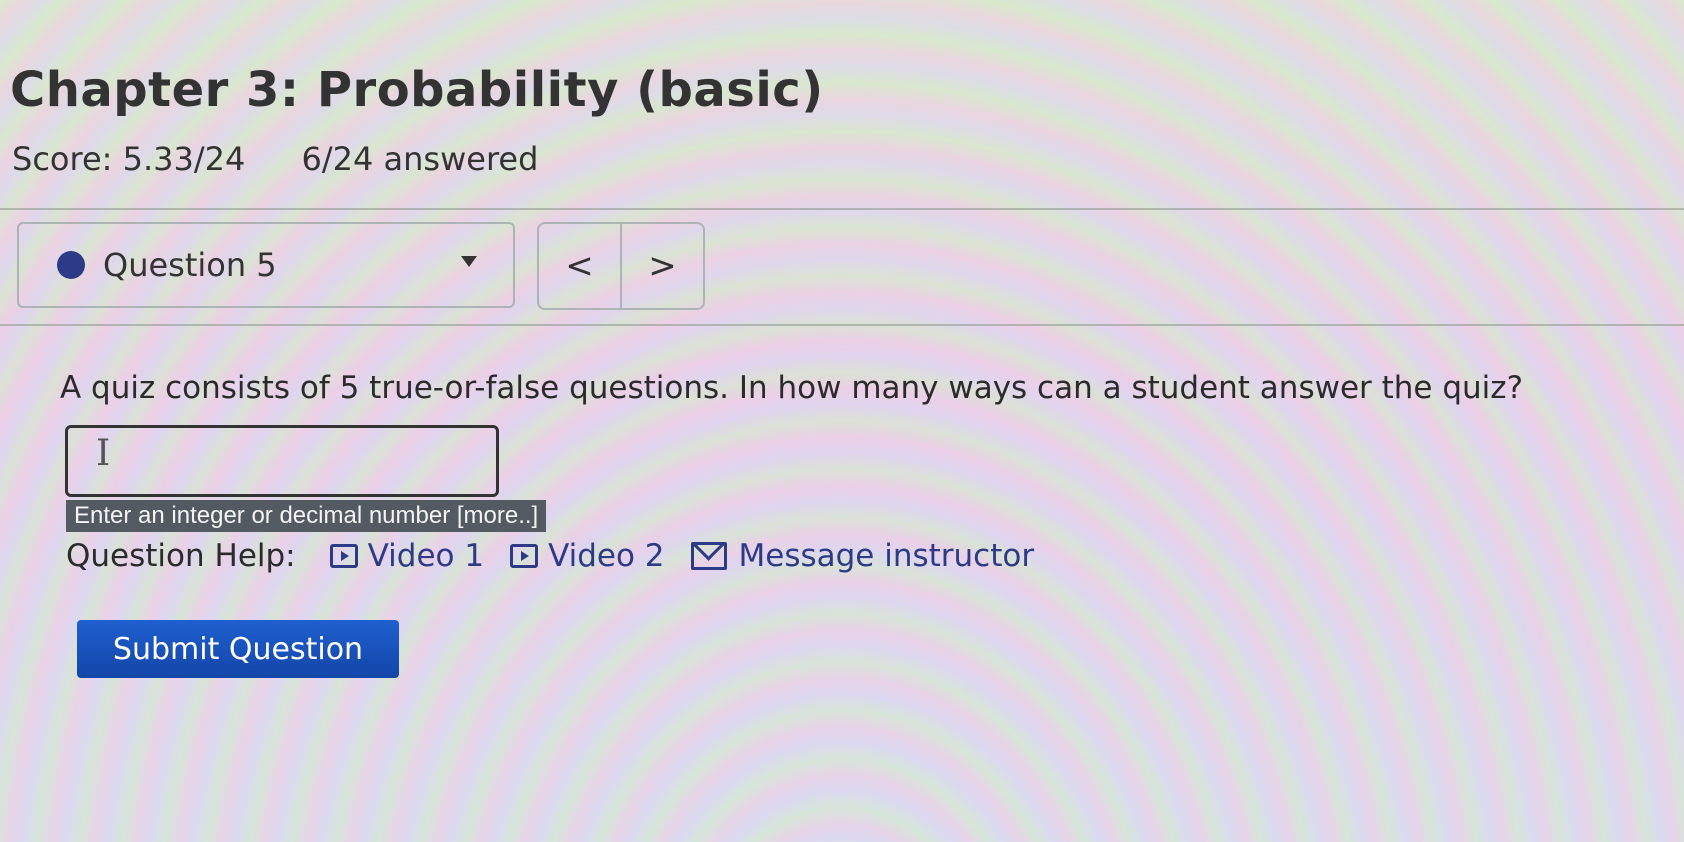  Describe the element at coordinates (181, 556) in the screenshot. I see `question-help-label: Question Help:` at that location.